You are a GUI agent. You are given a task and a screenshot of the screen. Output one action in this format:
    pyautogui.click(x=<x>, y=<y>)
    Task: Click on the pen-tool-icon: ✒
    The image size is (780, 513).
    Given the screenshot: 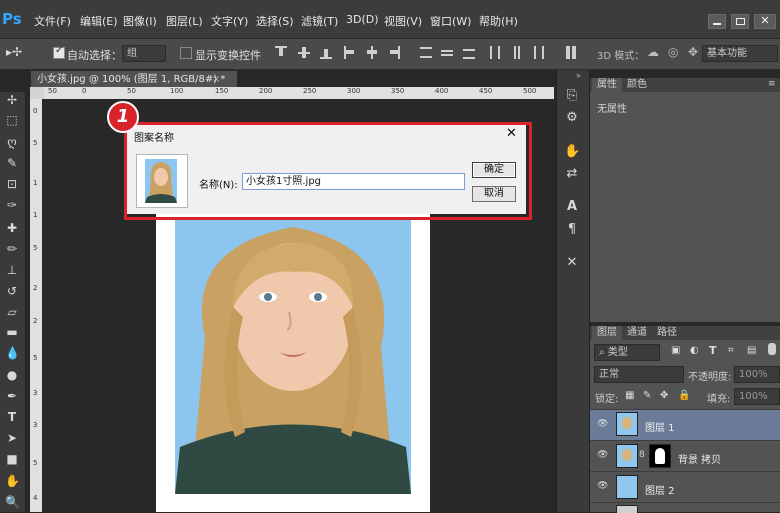 What is the action you would take?
    pyautogui.click(x=12, y=396)
    